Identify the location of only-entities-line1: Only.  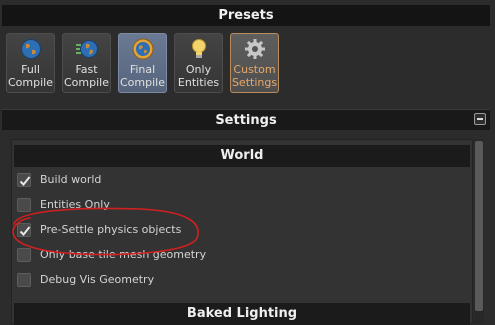
(198, 69).